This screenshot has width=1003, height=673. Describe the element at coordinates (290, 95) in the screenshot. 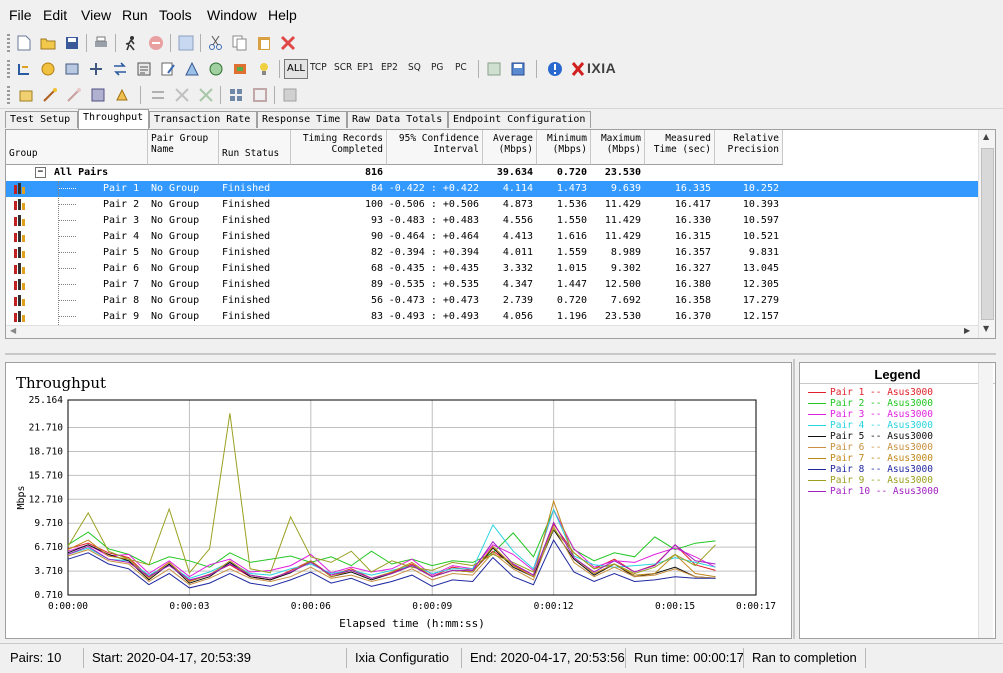

I see `refresh-icon` at that location.